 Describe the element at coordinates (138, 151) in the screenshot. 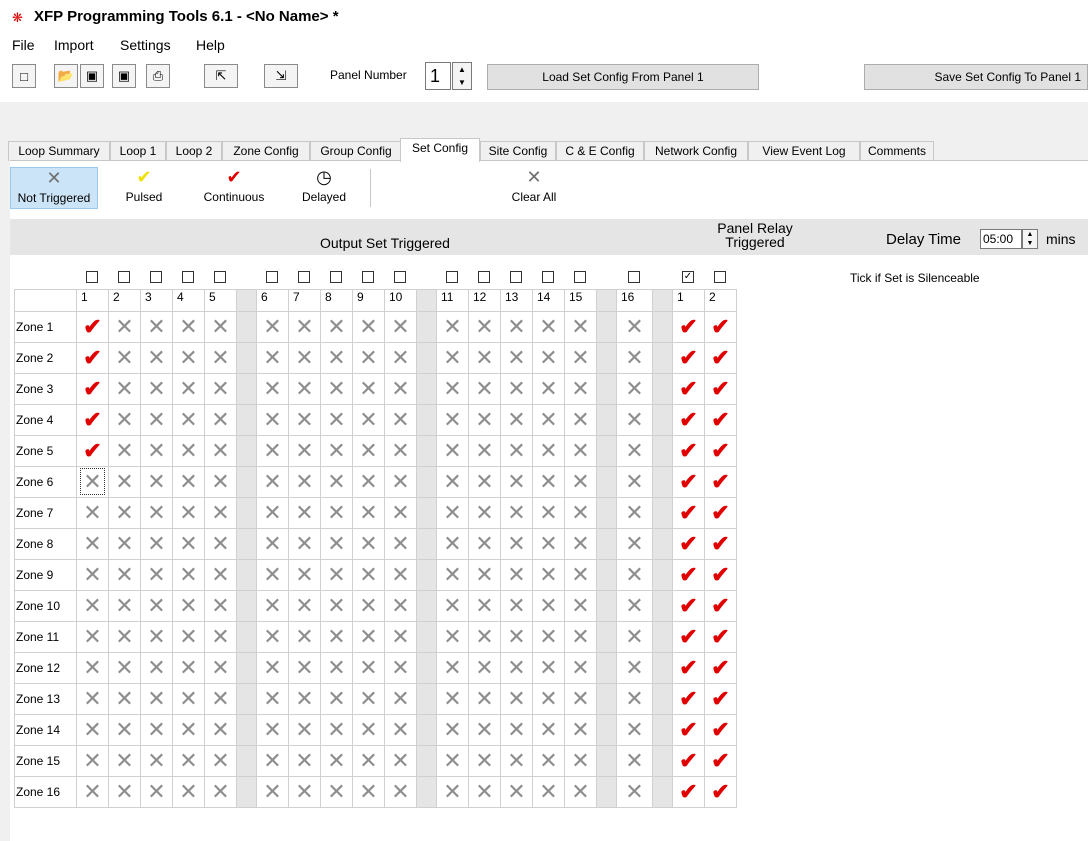

I see `tab-loop-1: Loop 1` at that location.